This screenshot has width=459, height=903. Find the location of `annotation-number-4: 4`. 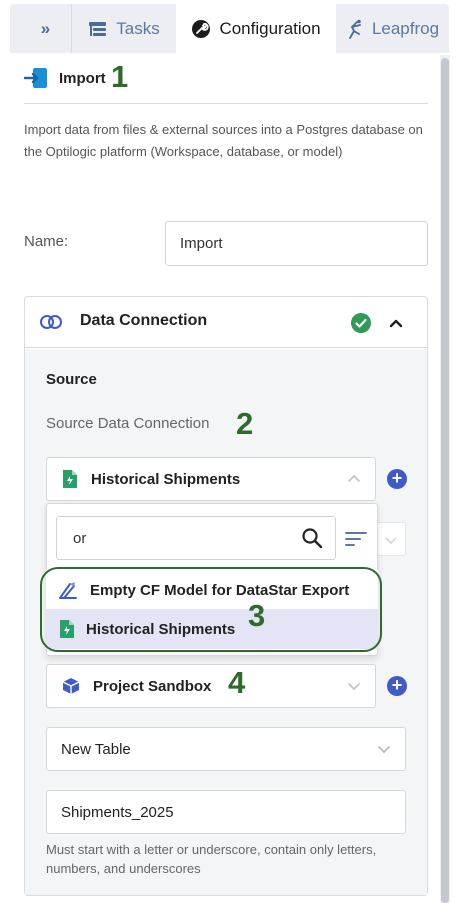

annotation-number-4: 4 is located at coordinates (237, 682).